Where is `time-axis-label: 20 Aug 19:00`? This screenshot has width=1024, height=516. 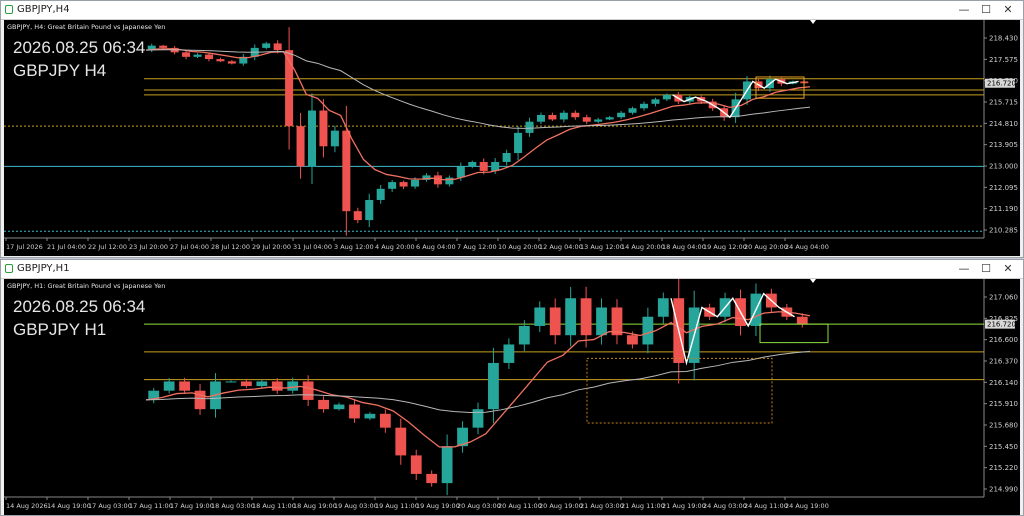 time-axis-label: 20 Aug 19:00 is located at coordinates (561, 506).